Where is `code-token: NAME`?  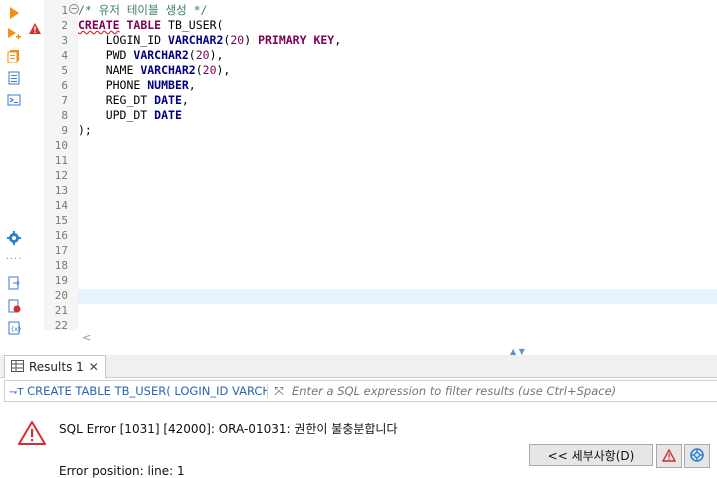 code-token: NAME is located at coordinates (109, 70).